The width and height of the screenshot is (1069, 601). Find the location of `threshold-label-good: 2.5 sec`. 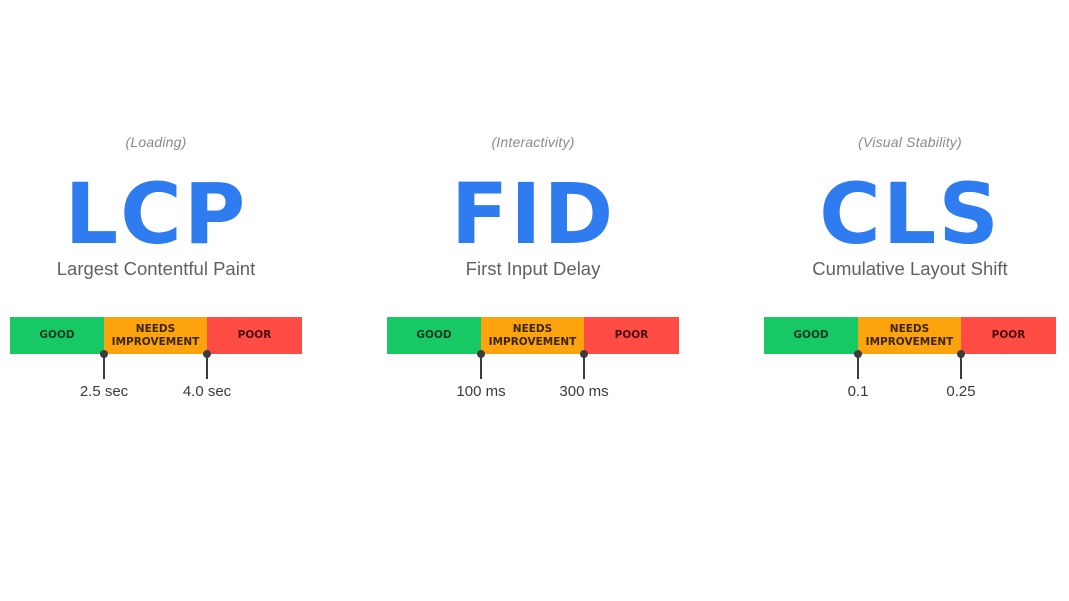

threshold-label-good: 2.5 sec is located at coordinates (104, 391).